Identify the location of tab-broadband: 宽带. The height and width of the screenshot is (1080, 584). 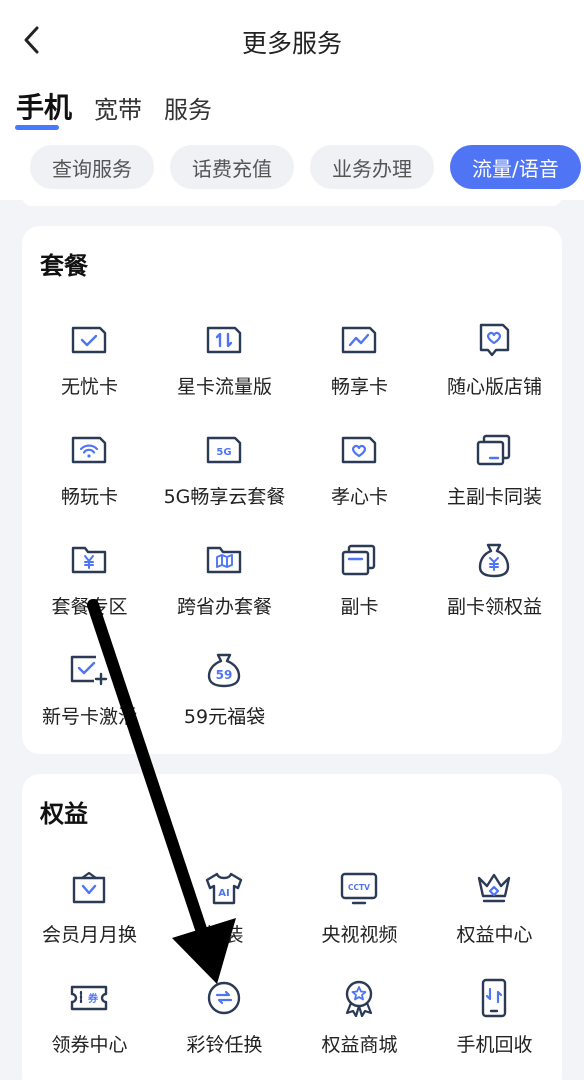
(118, 113).